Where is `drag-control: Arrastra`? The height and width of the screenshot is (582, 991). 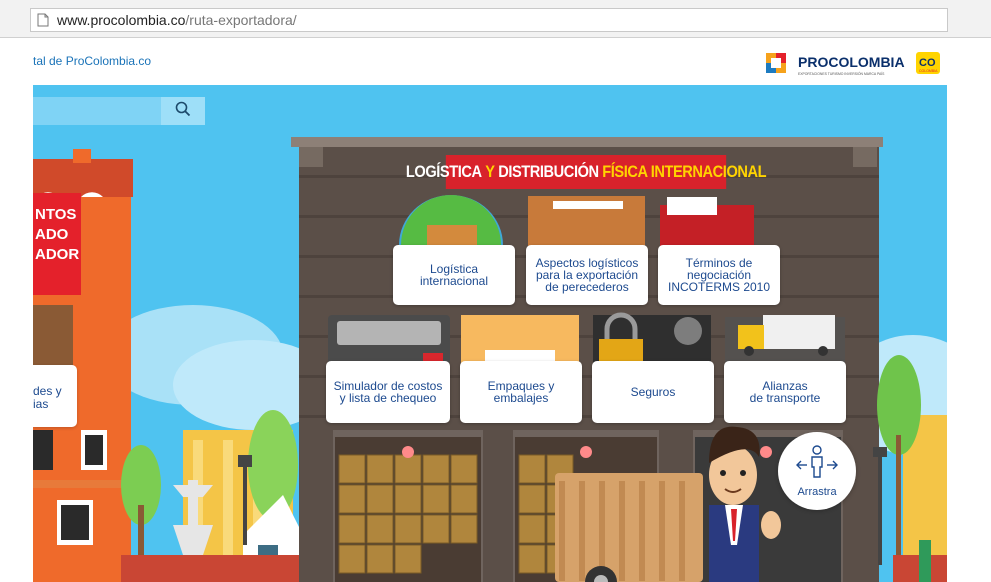 drag-control: Arrastra is located at coordinates (817, 471).